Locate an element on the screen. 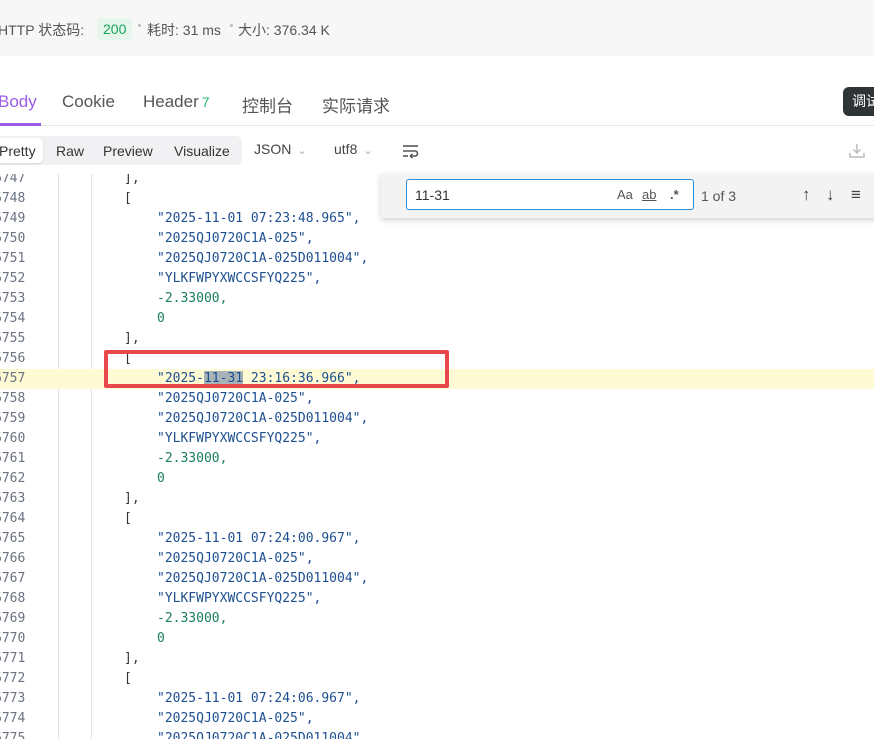 This screenshot has height=739, width=874. separator-dot is located at coordinates (139, 25).